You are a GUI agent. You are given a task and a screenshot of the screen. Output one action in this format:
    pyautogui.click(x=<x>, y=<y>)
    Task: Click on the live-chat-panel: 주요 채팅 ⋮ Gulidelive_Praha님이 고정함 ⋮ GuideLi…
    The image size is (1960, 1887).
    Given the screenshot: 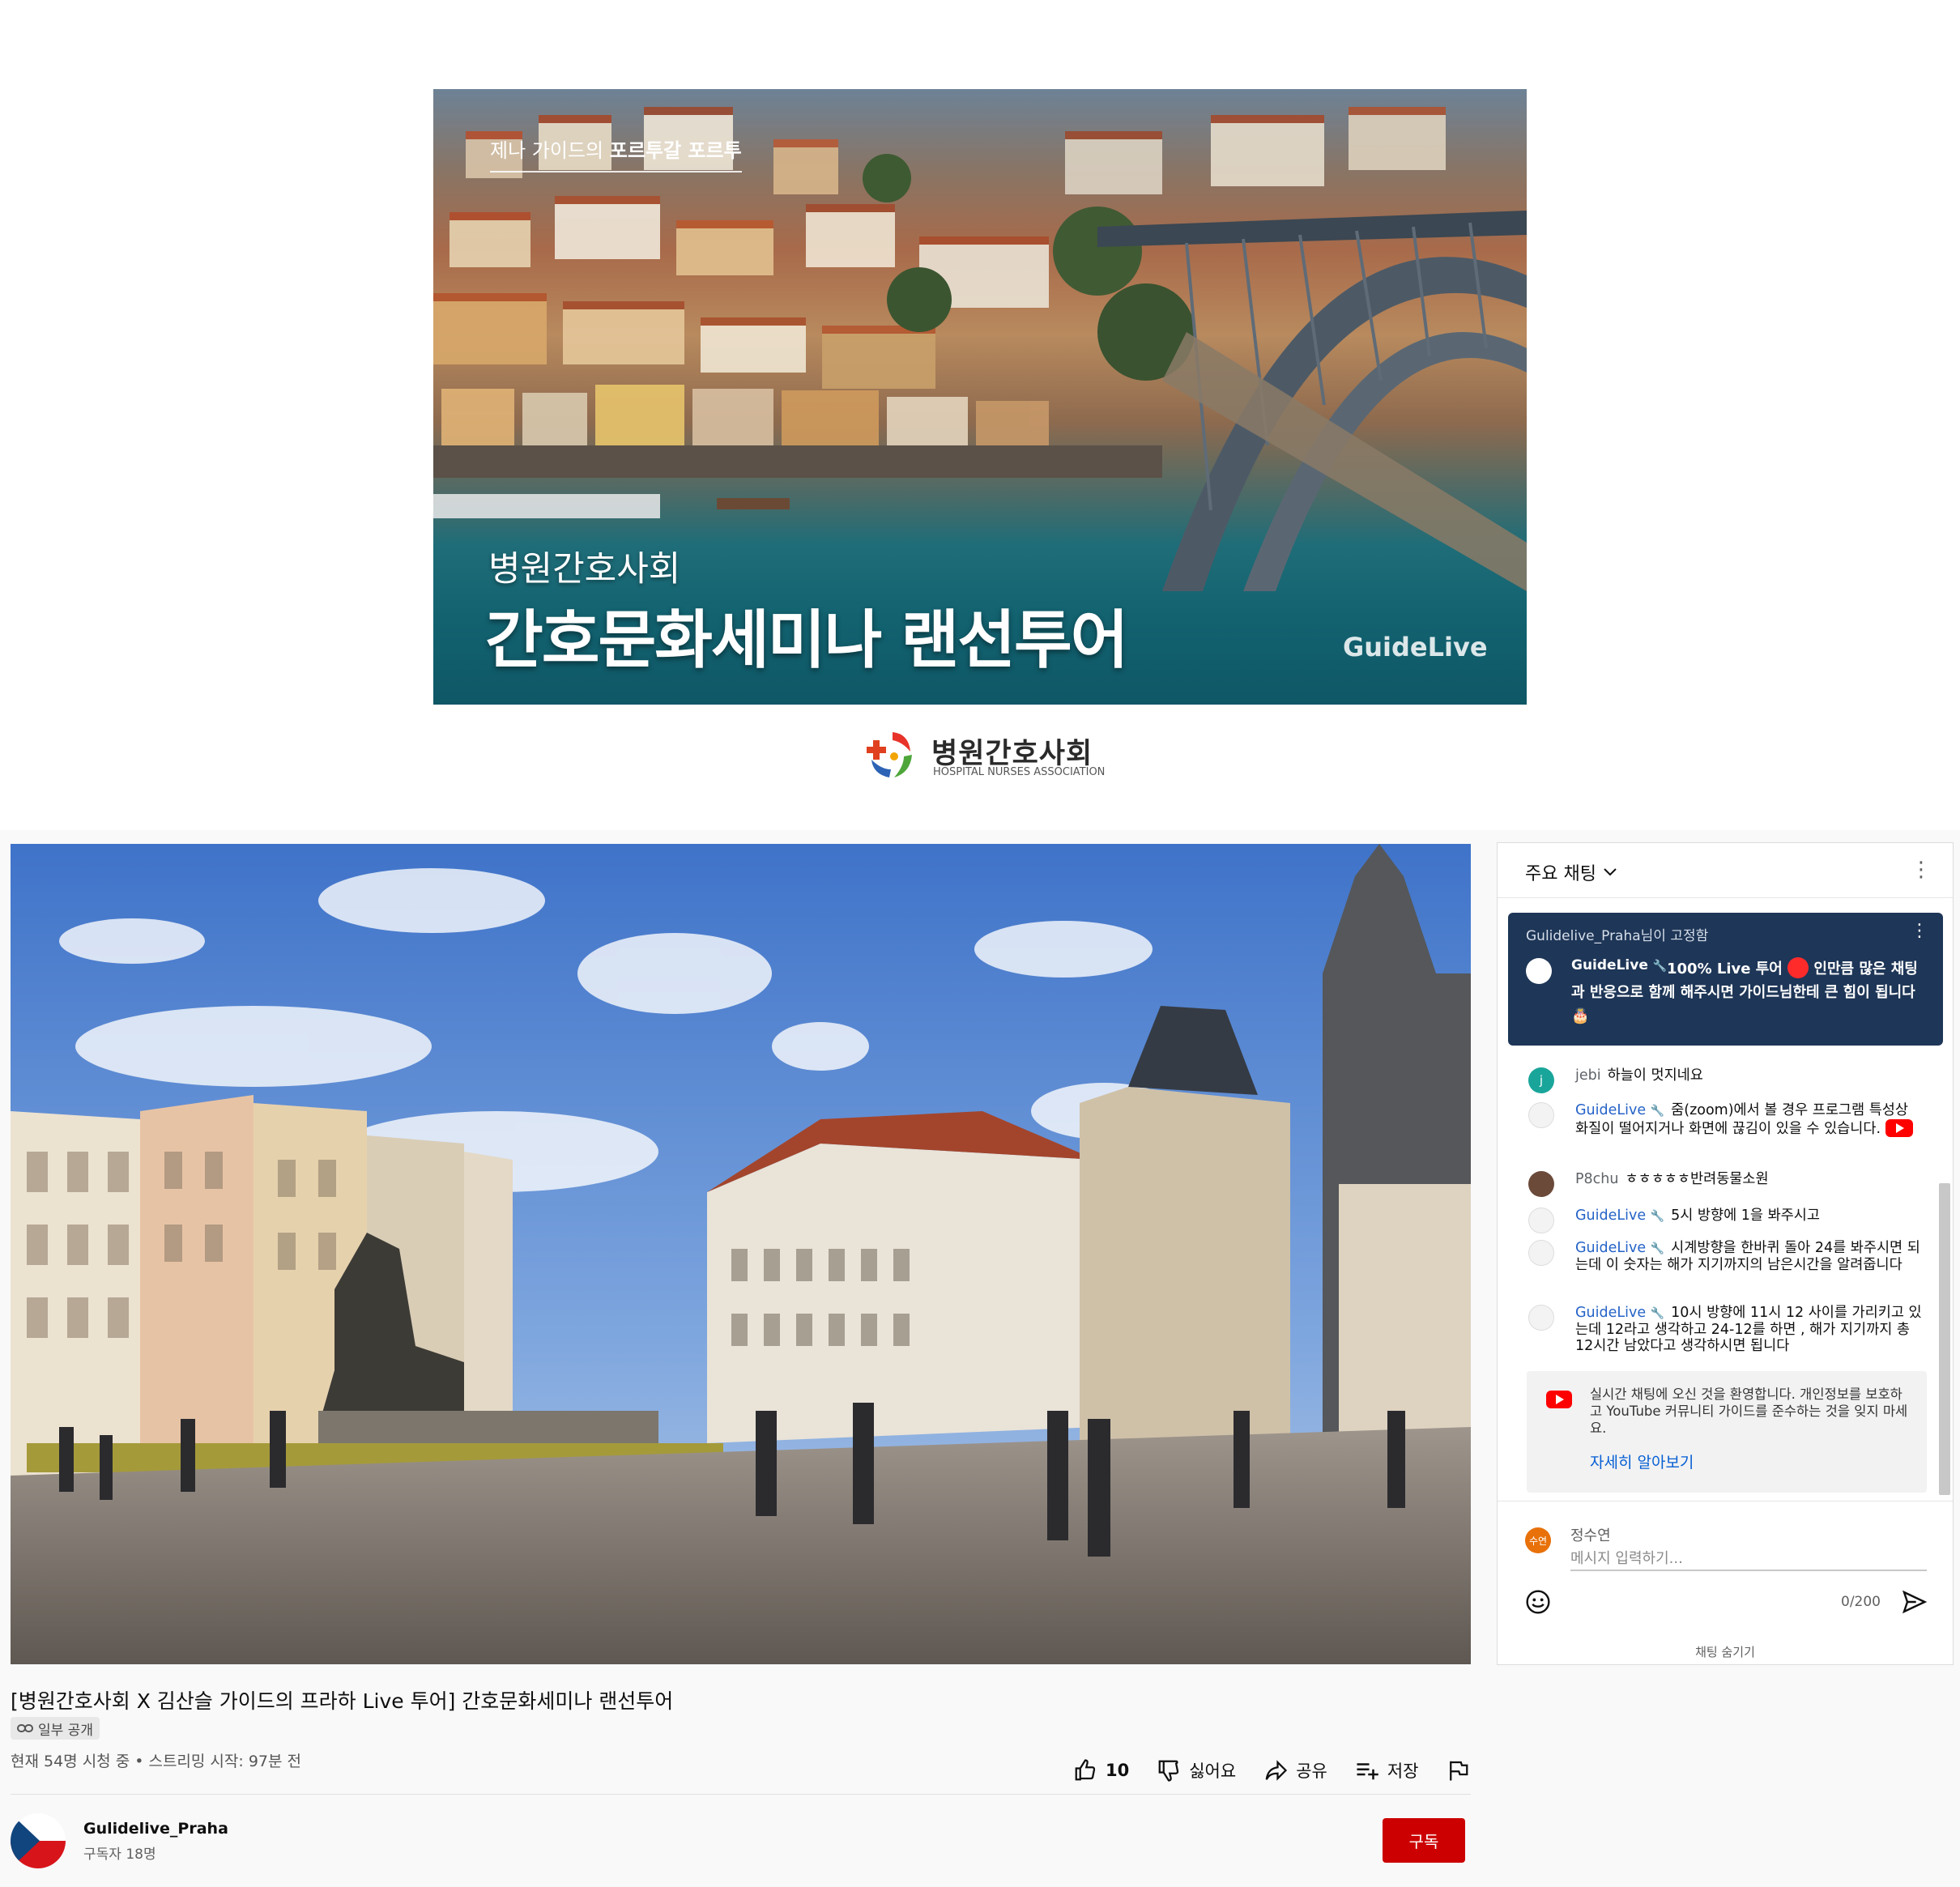 What is the action you would take?
    pyautogui.click(x=1725, y=1253)
    